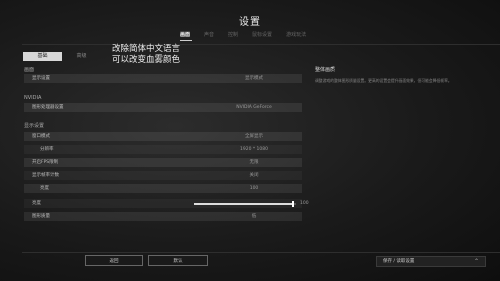 Image resolution: width=500 pixels, height=281 pixels. Describe the element at coordinates (163, 136) in the screenshot. I see `setting-row-window-mode: 窗口模式 全屏显示` at that location.